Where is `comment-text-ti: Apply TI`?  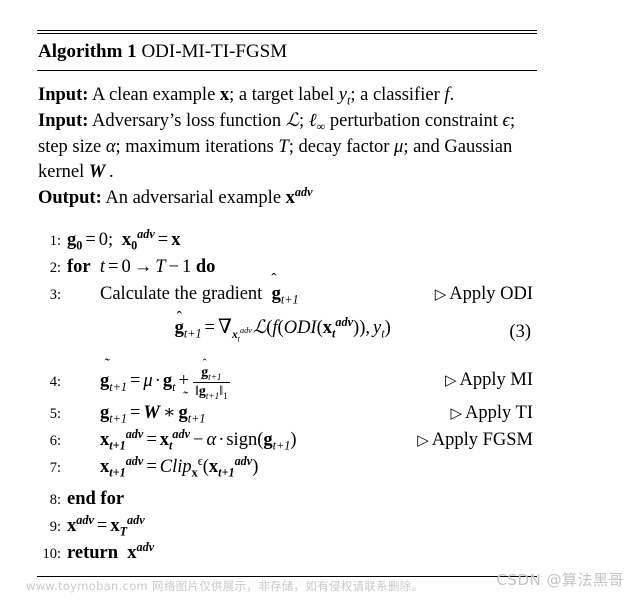 comment-text-ti: Apply TI is located at coordinates (498, 413).